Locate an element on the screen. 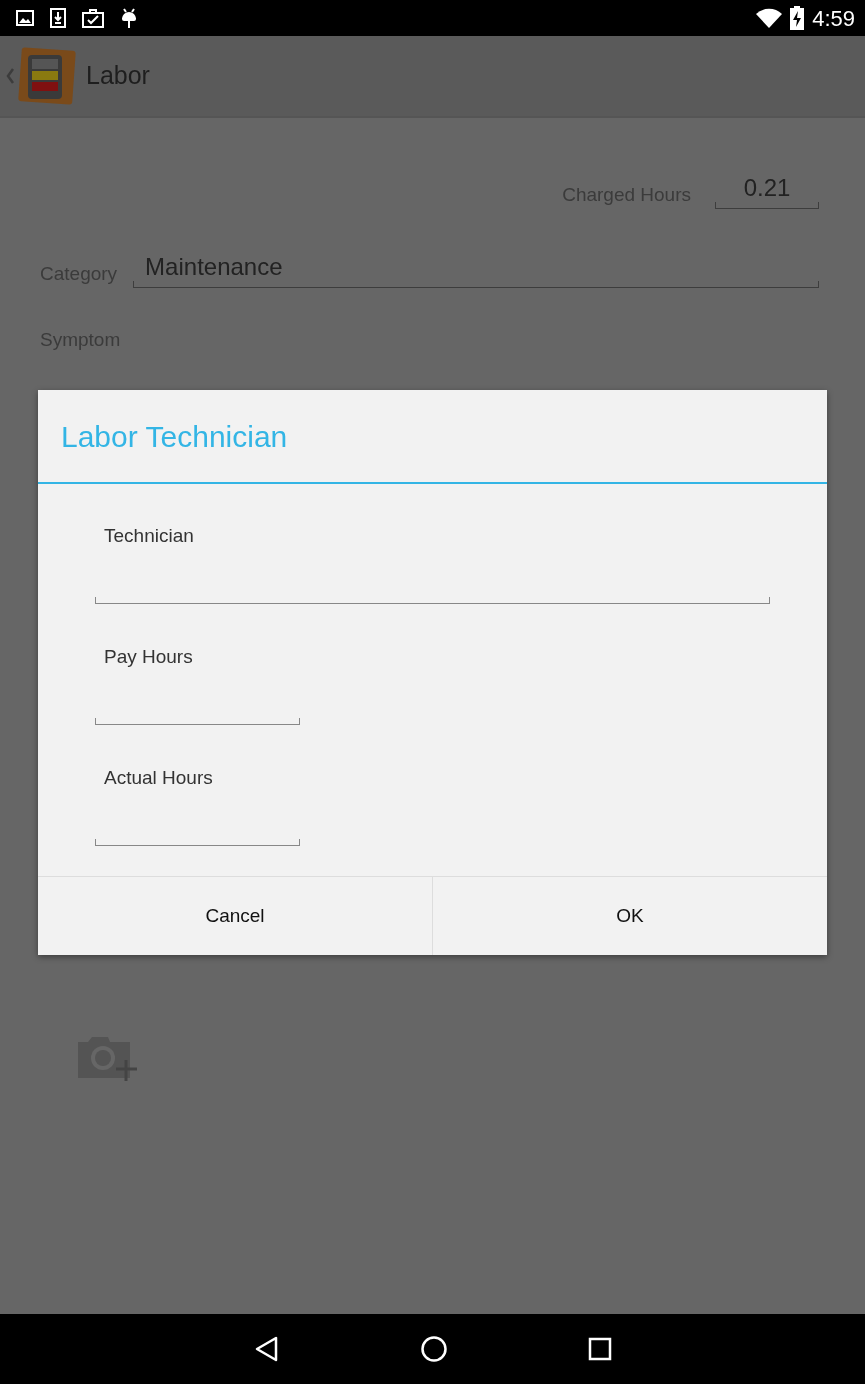 This screenshot has height=1384, width=865. overview-icon is located at coordinates (599, 1349).